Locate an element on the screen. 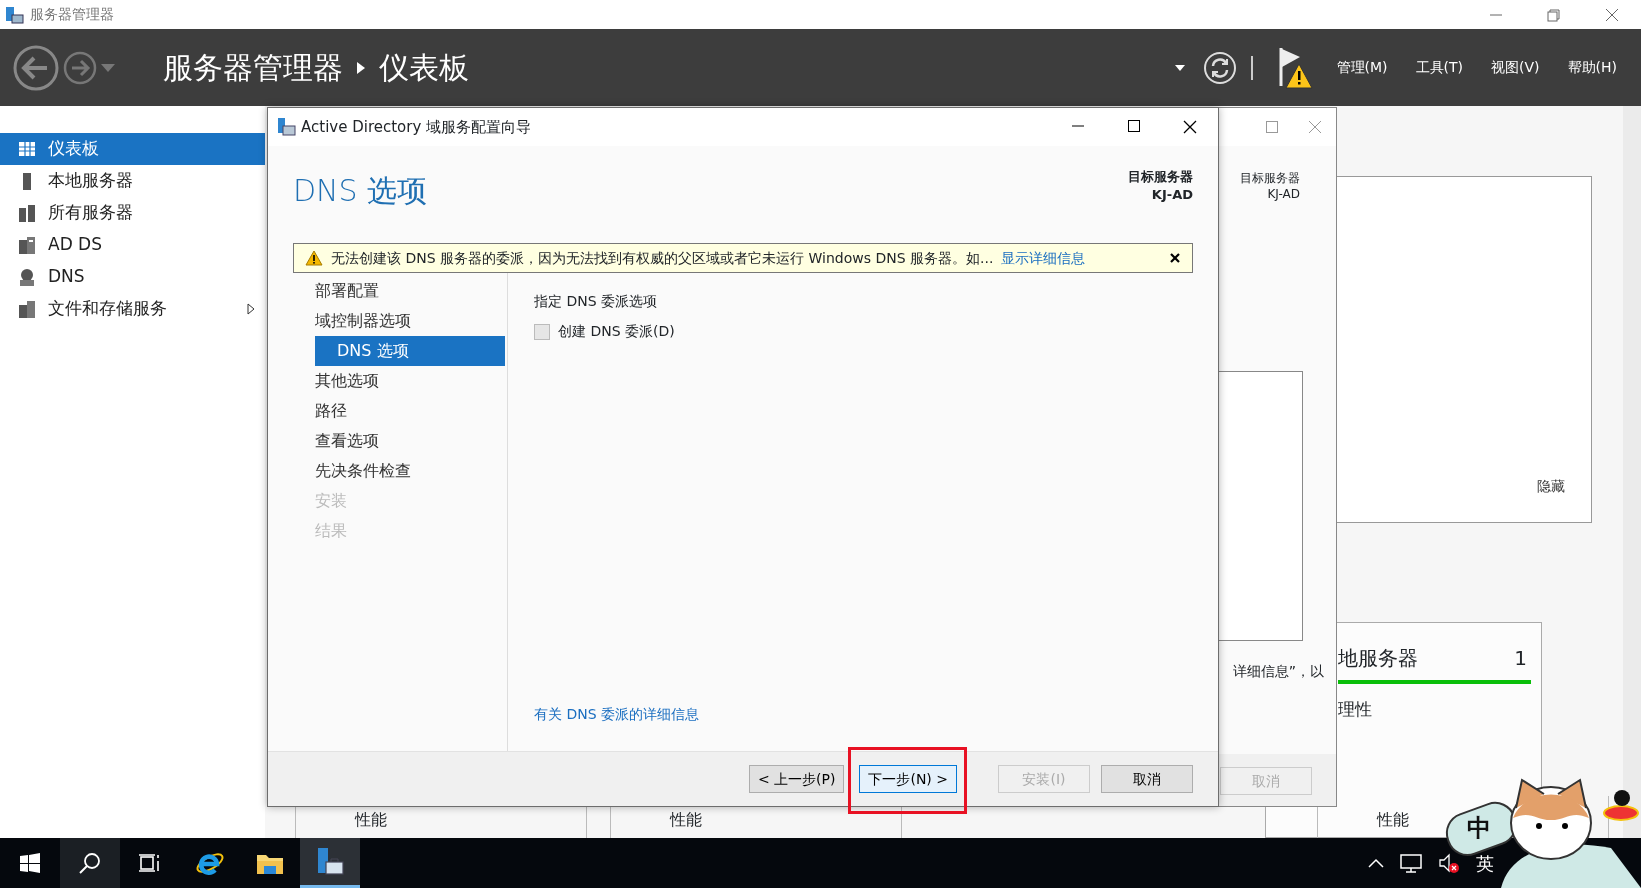 Image resolution: width=1641 pixels, height=888 pixels. windows-logo-icon is located at coordinates (30, 863).